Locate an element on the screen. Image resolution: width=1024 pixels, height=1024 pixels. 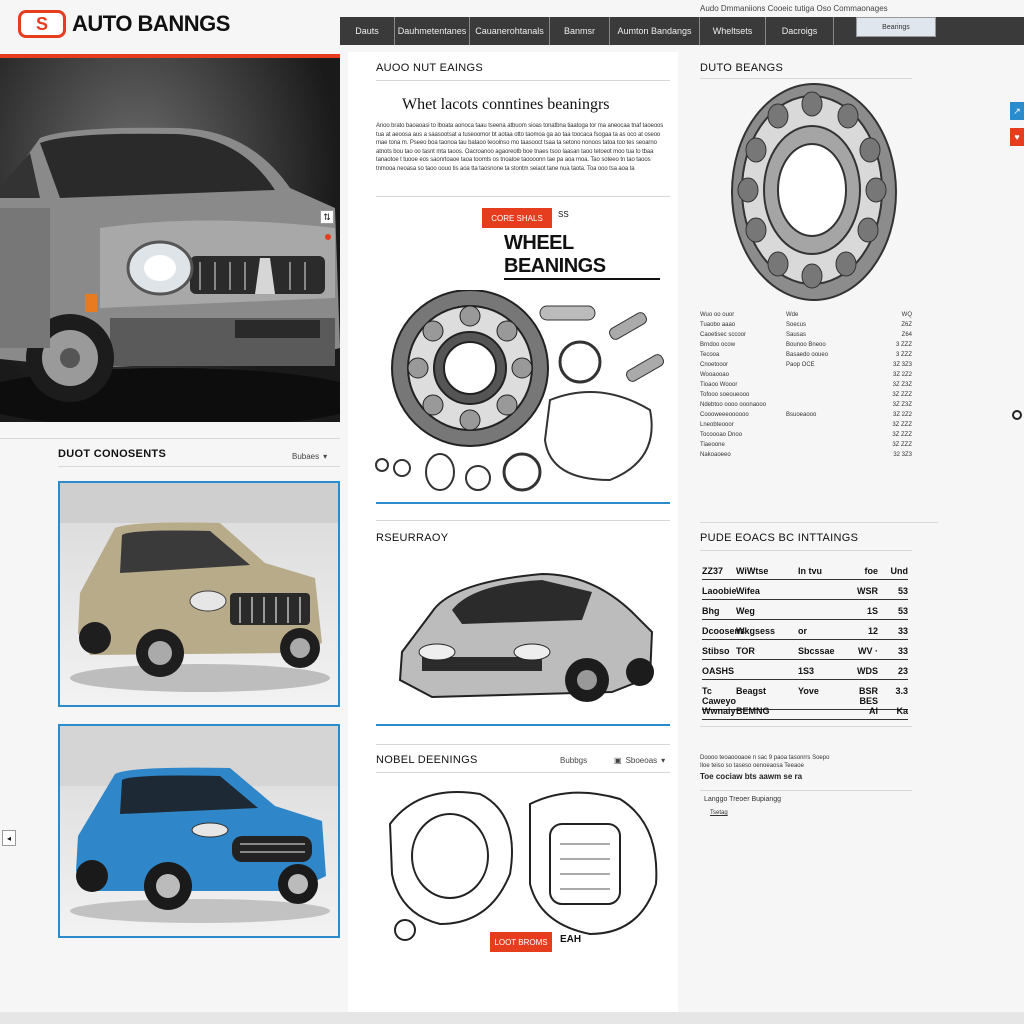
spec-cell: 3Z ZZZ is located at coordinates (902, 445).